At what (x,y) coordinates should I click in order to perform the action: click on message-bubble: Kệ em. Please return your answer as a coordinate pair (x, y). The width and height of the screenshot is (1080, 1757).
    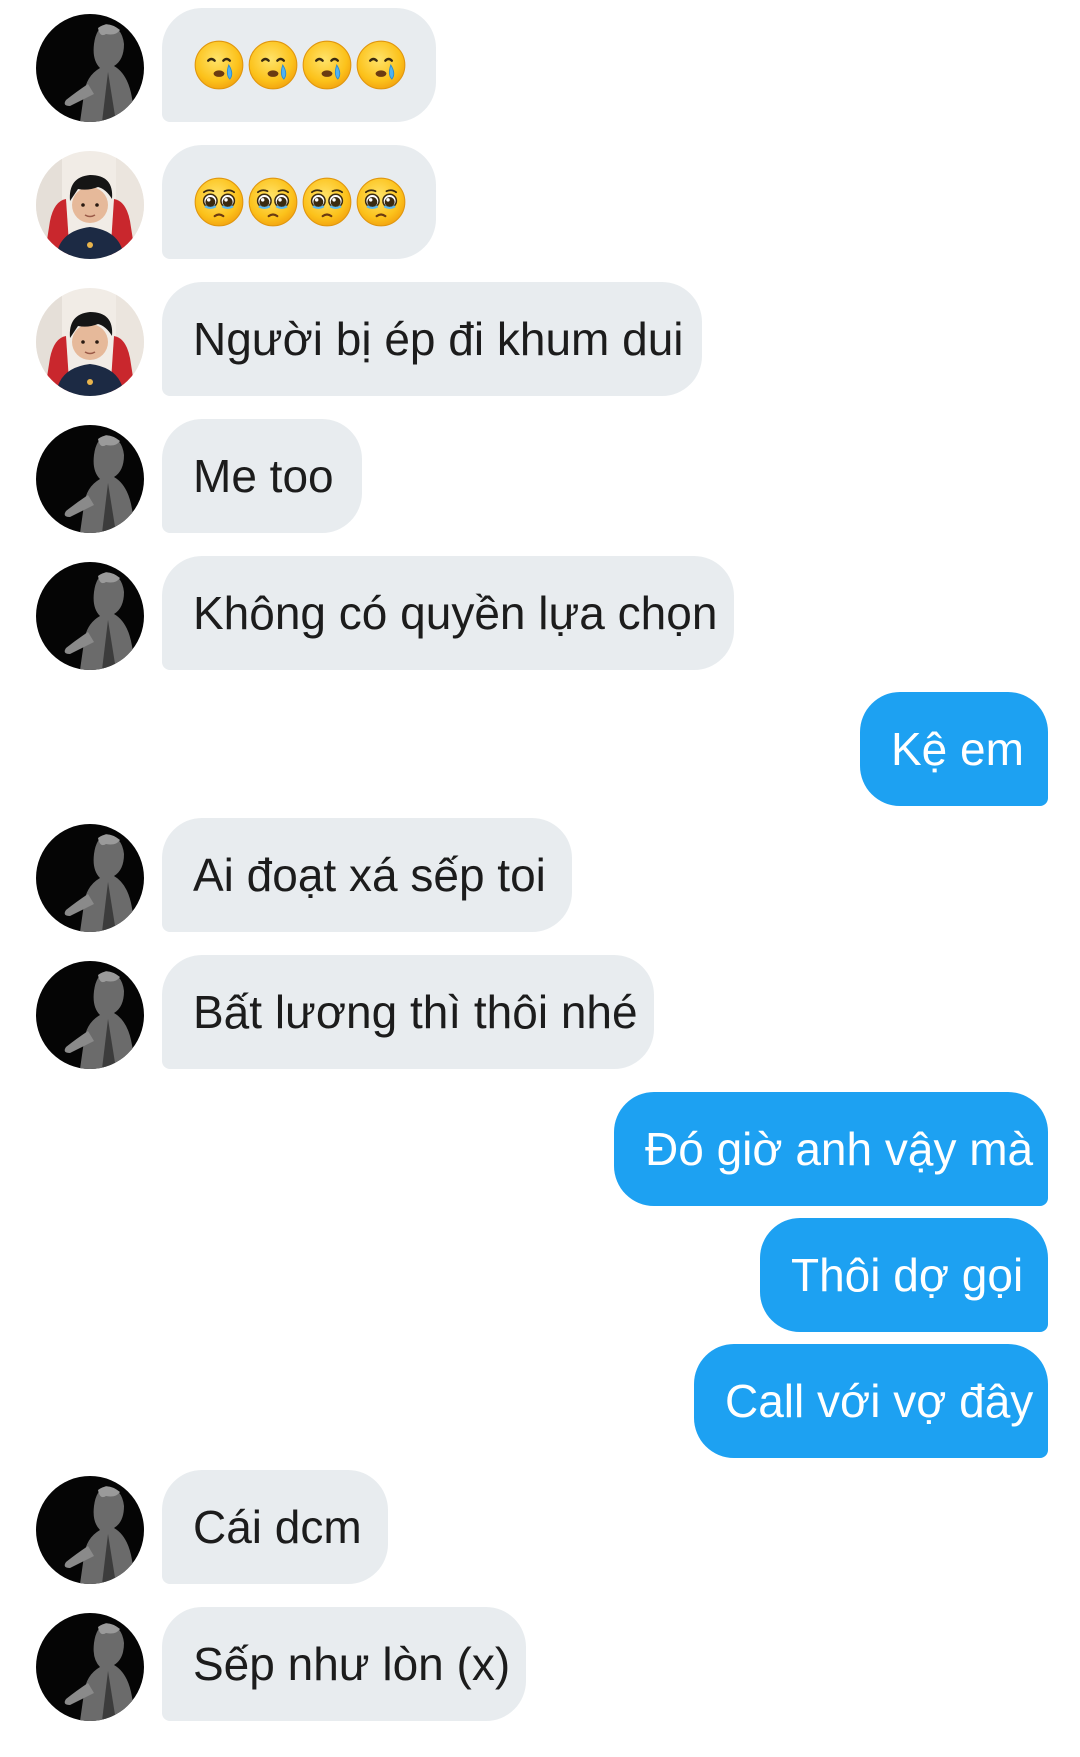
    Looking at the image, I should click on (954, 749).